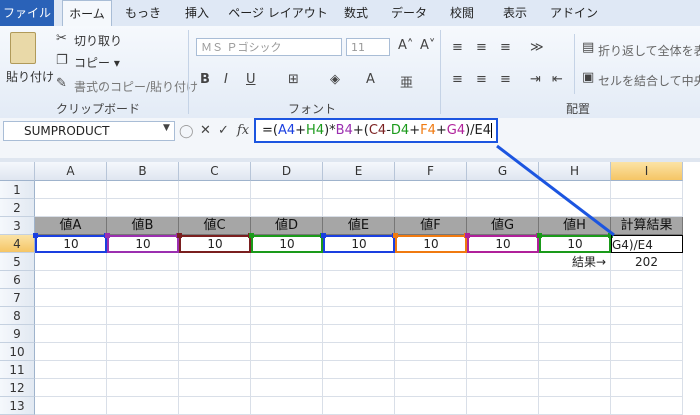 This screenshot has height=415, width=700. Describe the element at coordinates (537, 47) in the screenshot. I see `orientation-icon: ≫` at that location.